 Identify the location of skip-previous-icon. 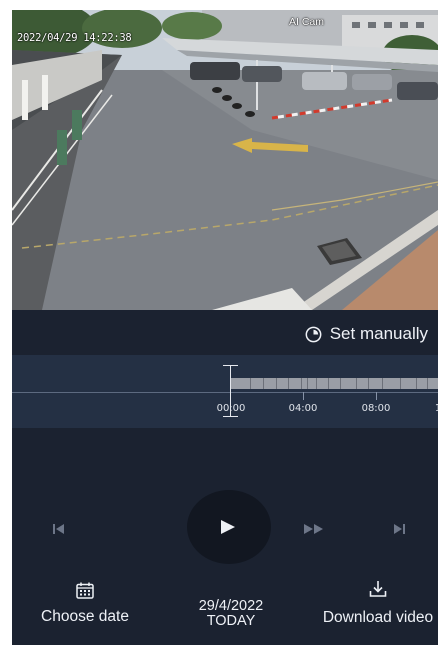
(59, 529).